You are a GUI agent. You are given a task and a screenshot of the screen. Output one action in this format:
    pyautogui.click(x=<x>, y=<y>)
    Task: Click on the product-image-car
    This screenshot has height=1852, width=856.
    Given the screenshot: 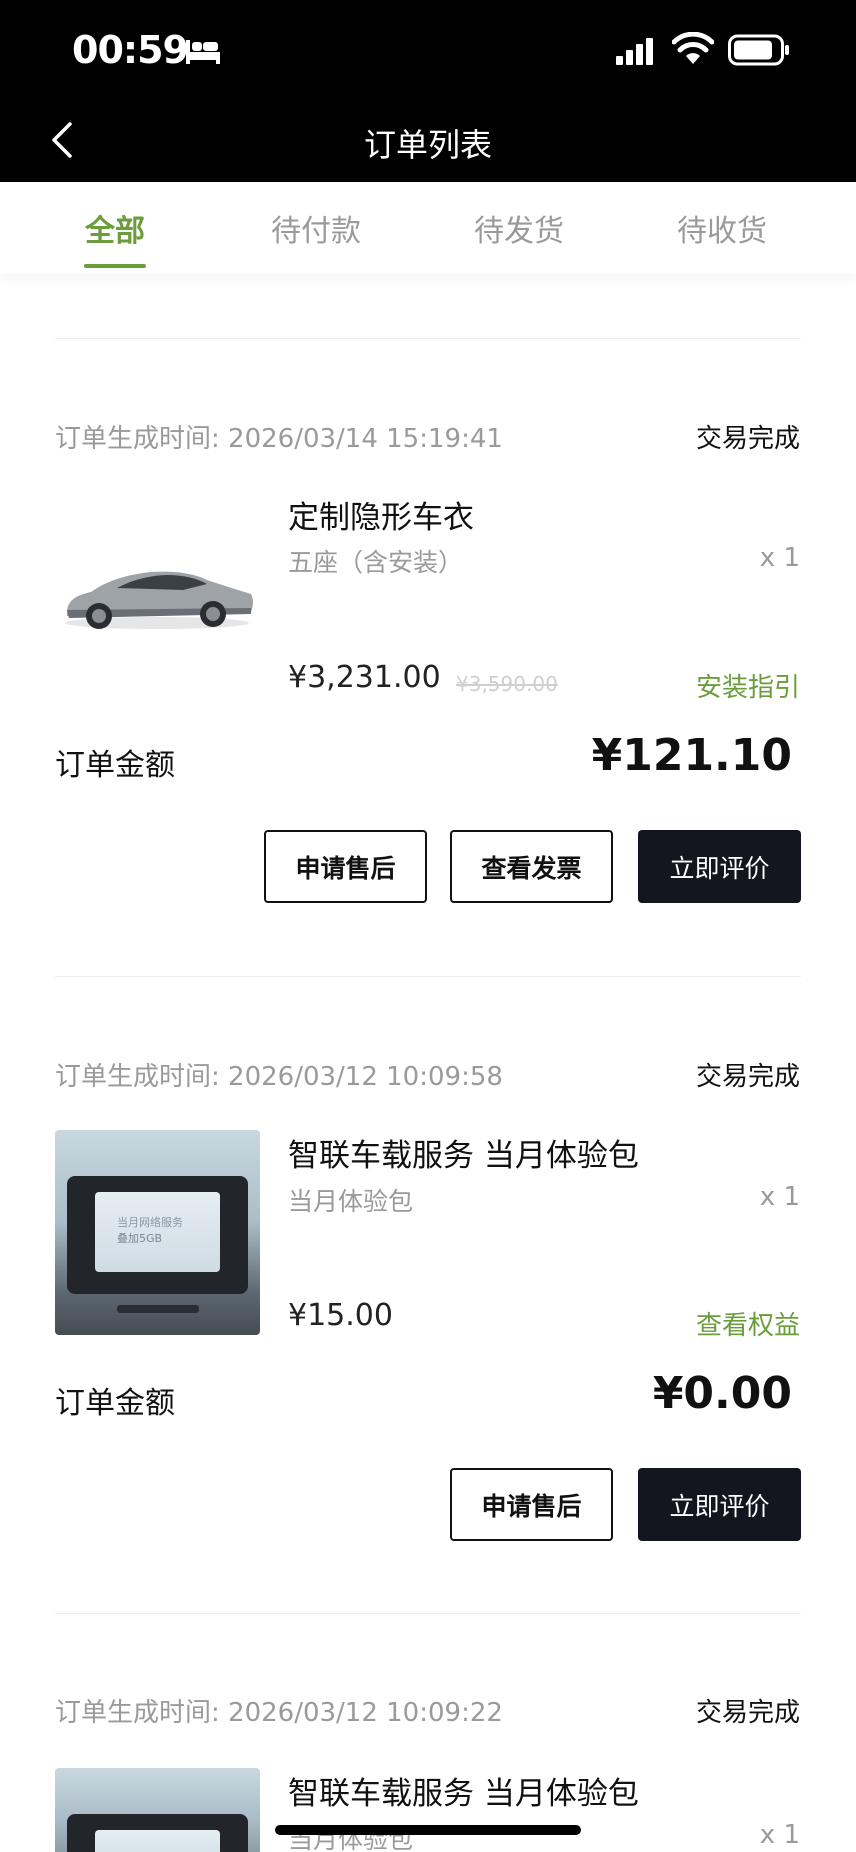 What is the action you would take?
    pyautogui.click(x=157, y=582)
    